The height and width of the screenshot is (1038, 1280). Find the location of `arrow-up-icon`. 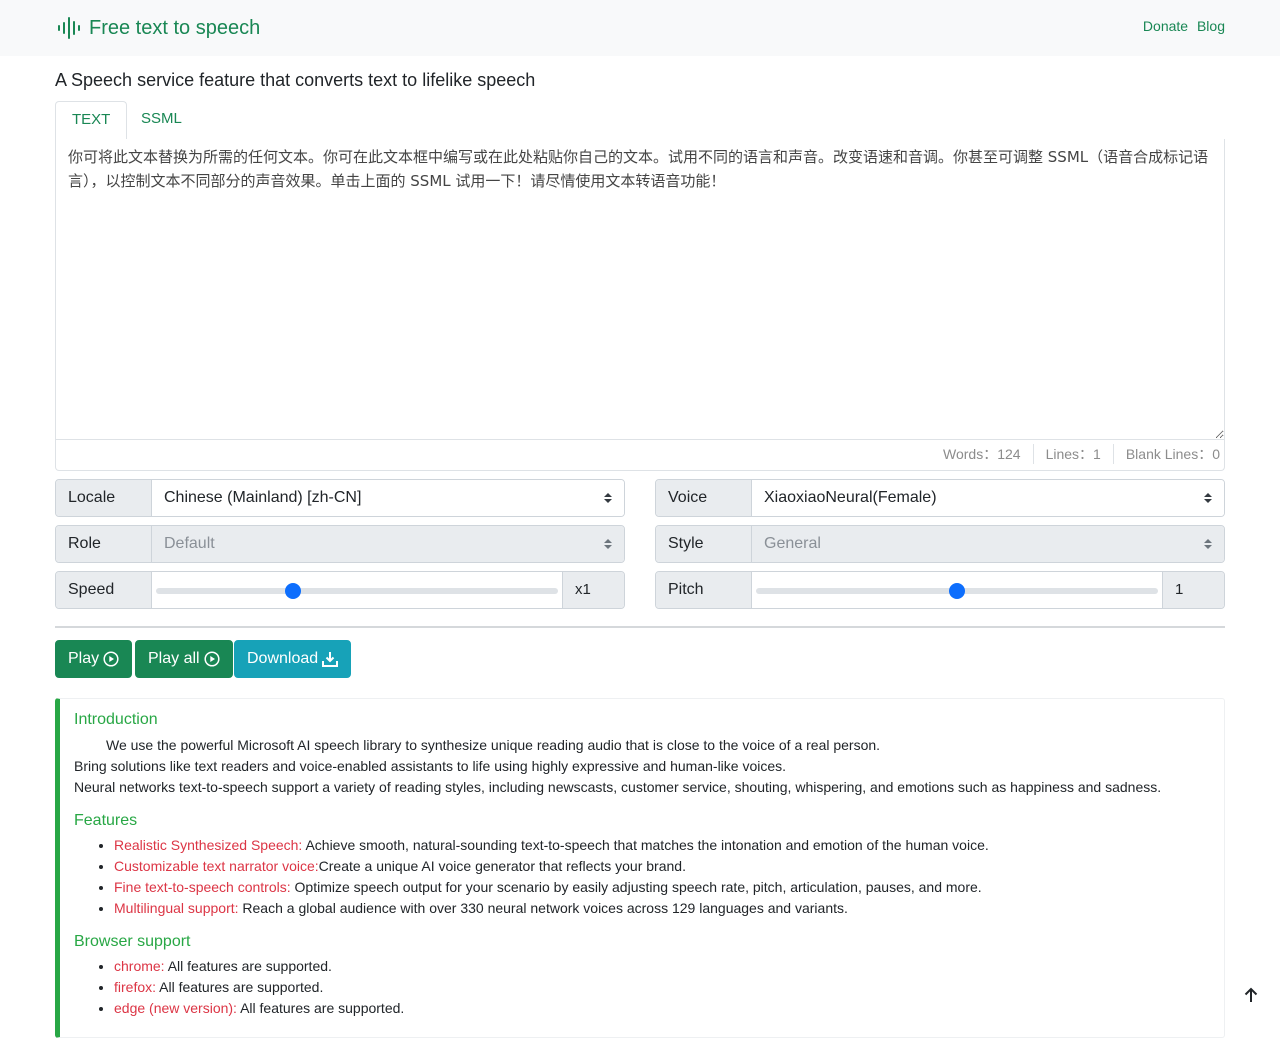

arrow-up-icon is located at coordinates (1251, 995).